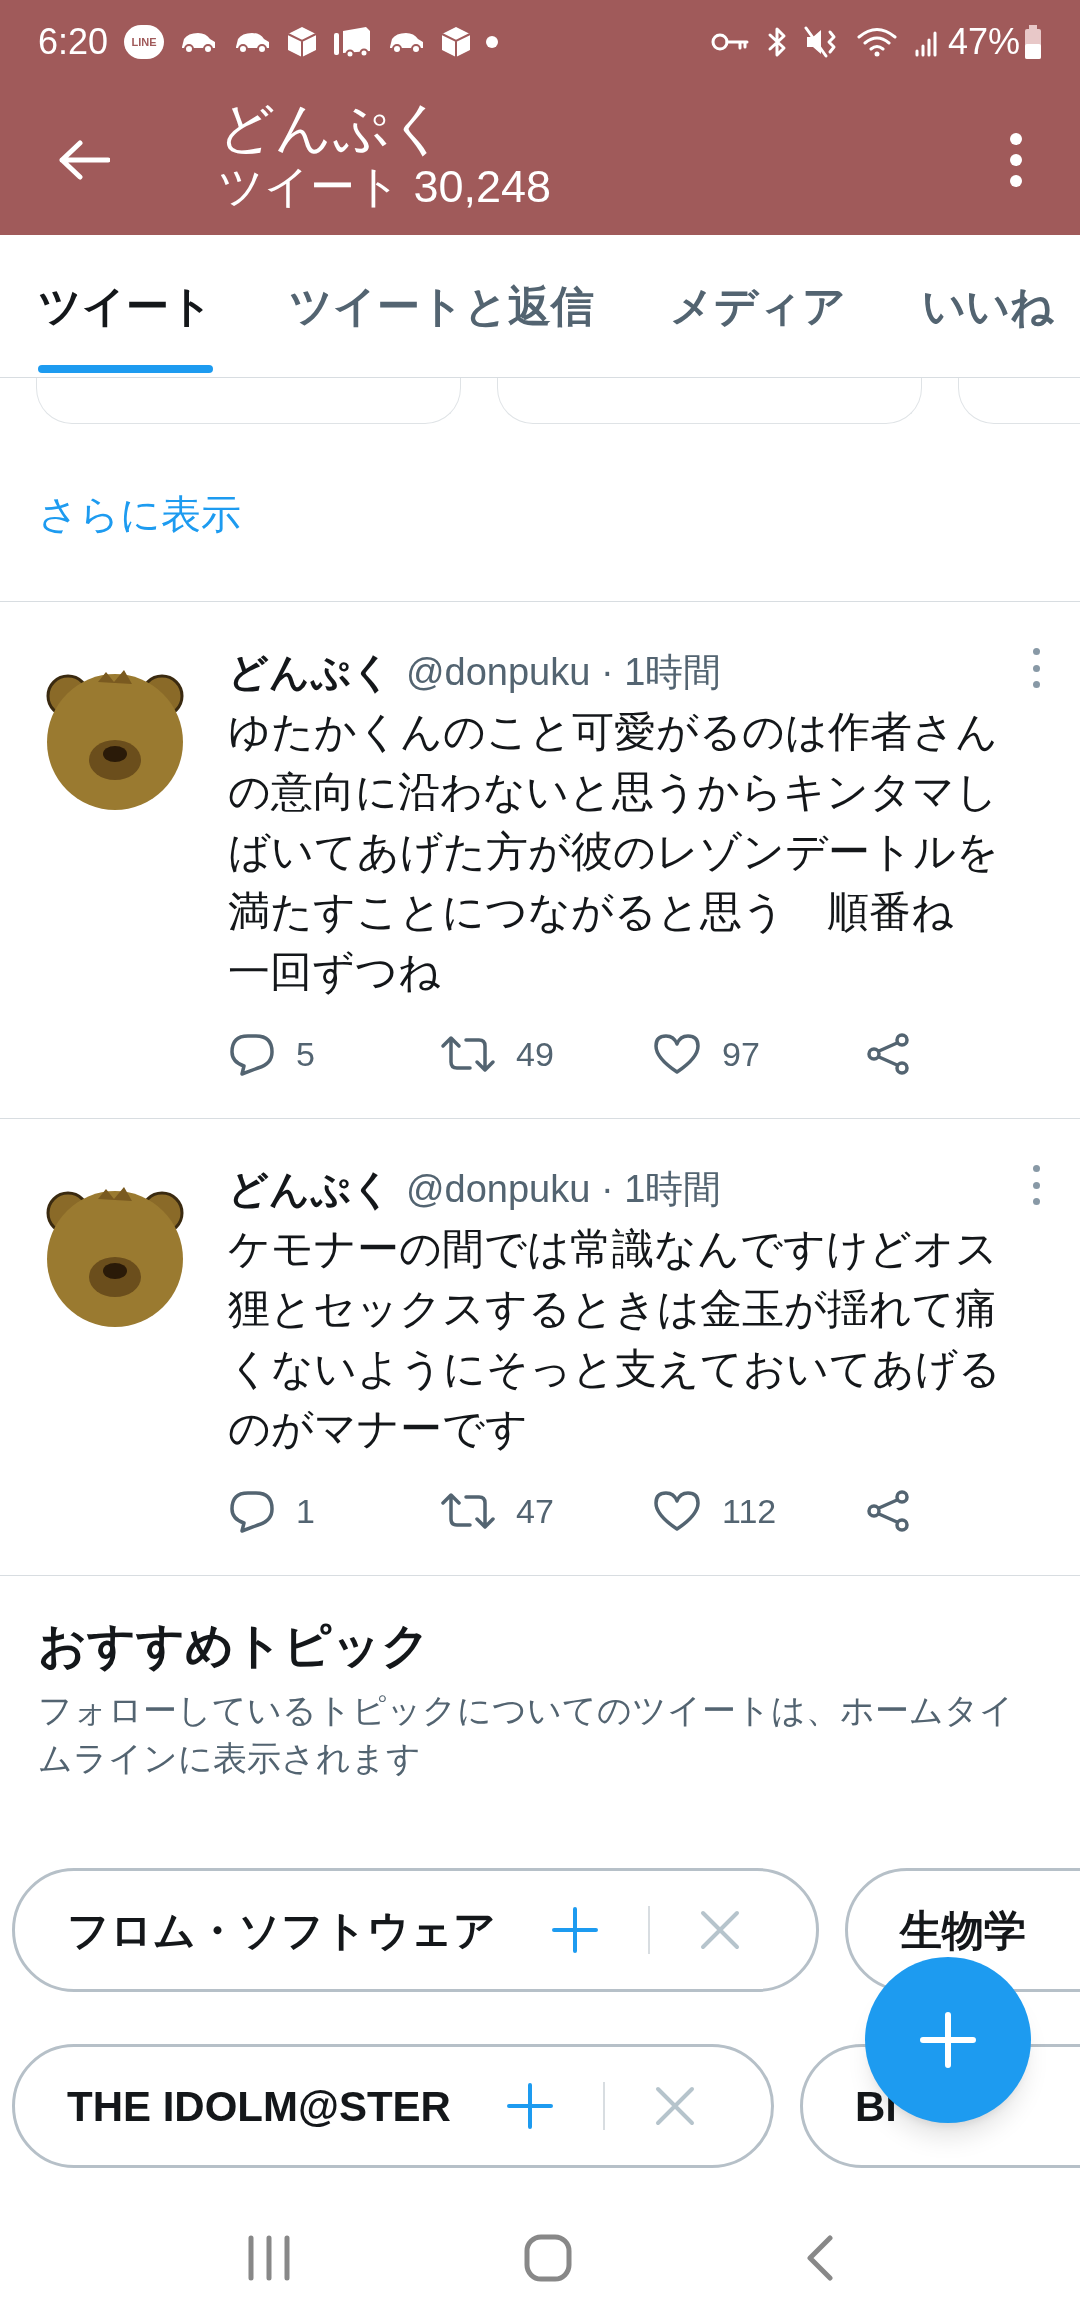 This screenshot has width=1080, height=2316. I want to click on retweet-count: 49, so click(535, 1054).